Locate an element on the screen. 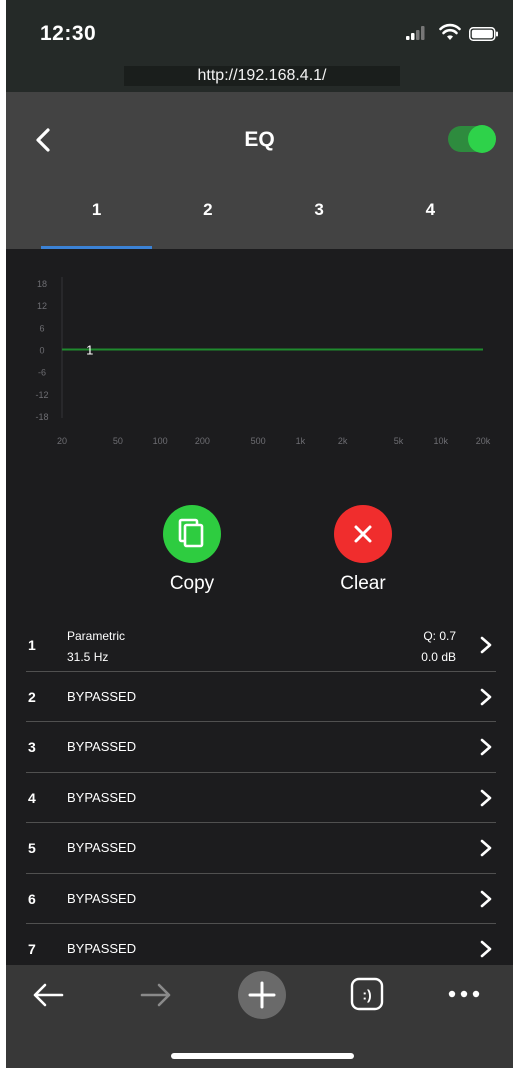  band-tabs: 1 2 3 4 is located at coordinates (259, 216).